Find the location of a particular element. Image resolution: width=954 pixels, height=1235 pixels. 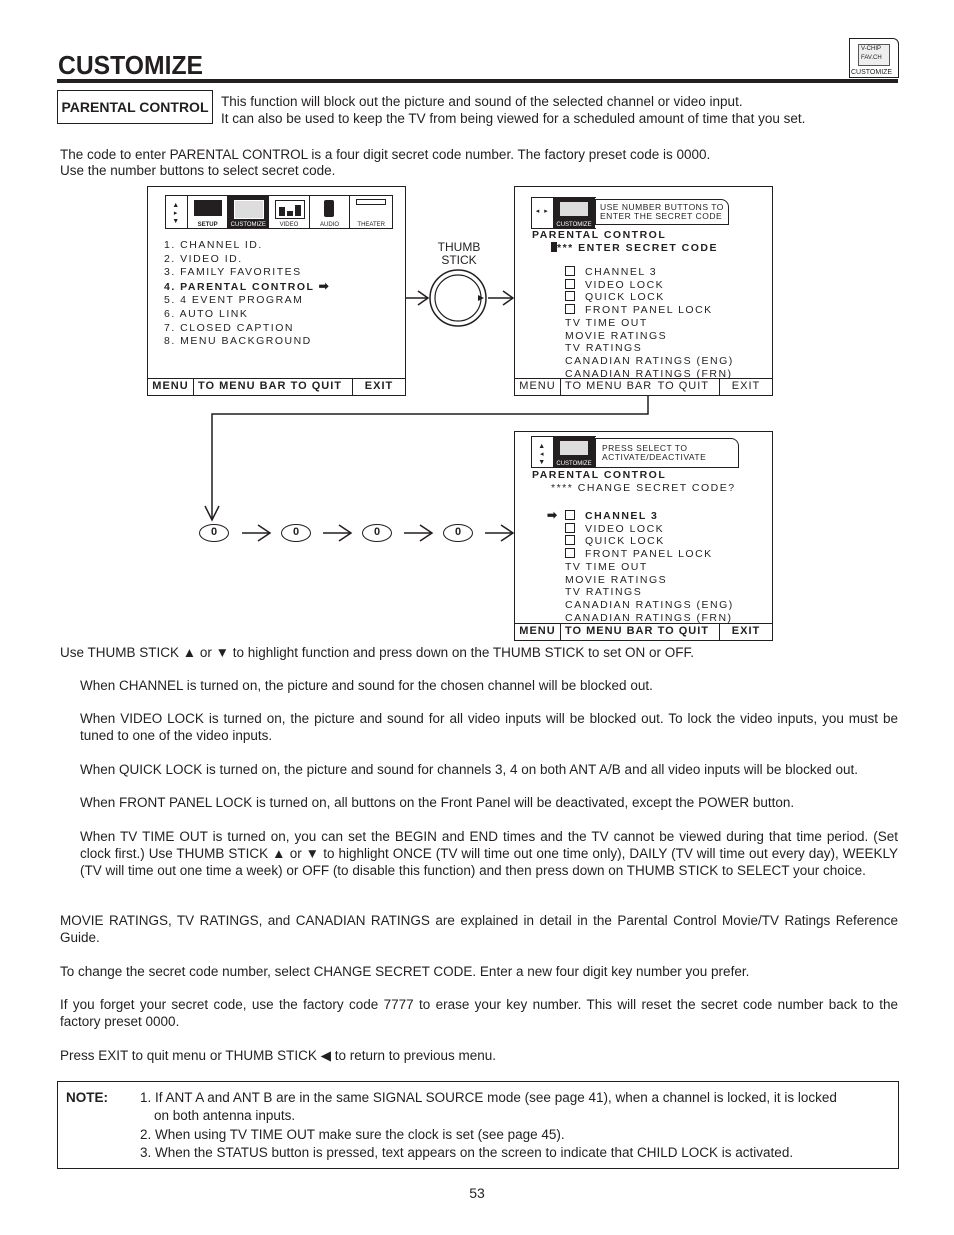

thumbstick-label: THUMB STICK is located at coordinates (459, 254).